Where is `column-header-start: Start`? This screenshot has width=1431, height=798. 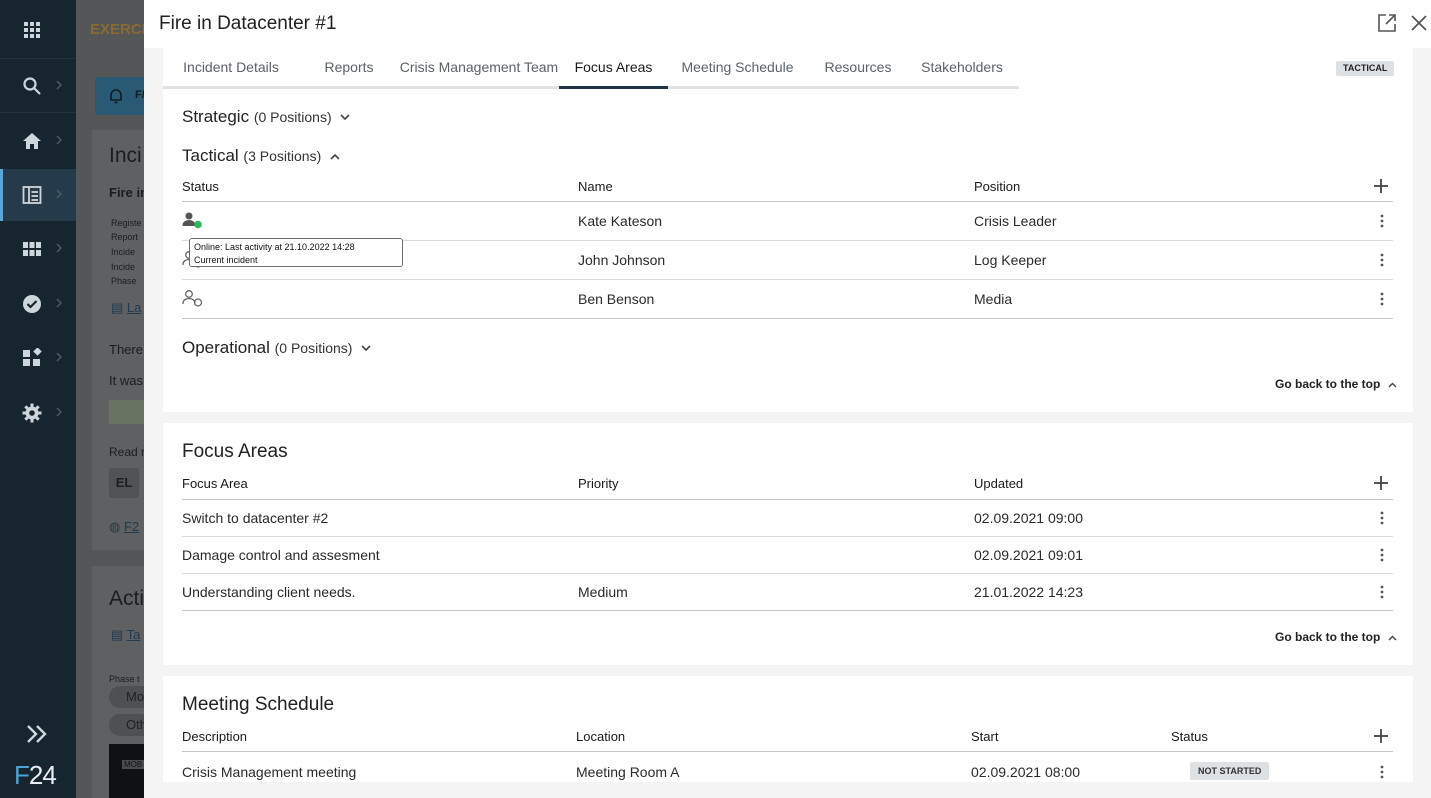 column-header-start: Start is located at coordinates (984, 736).